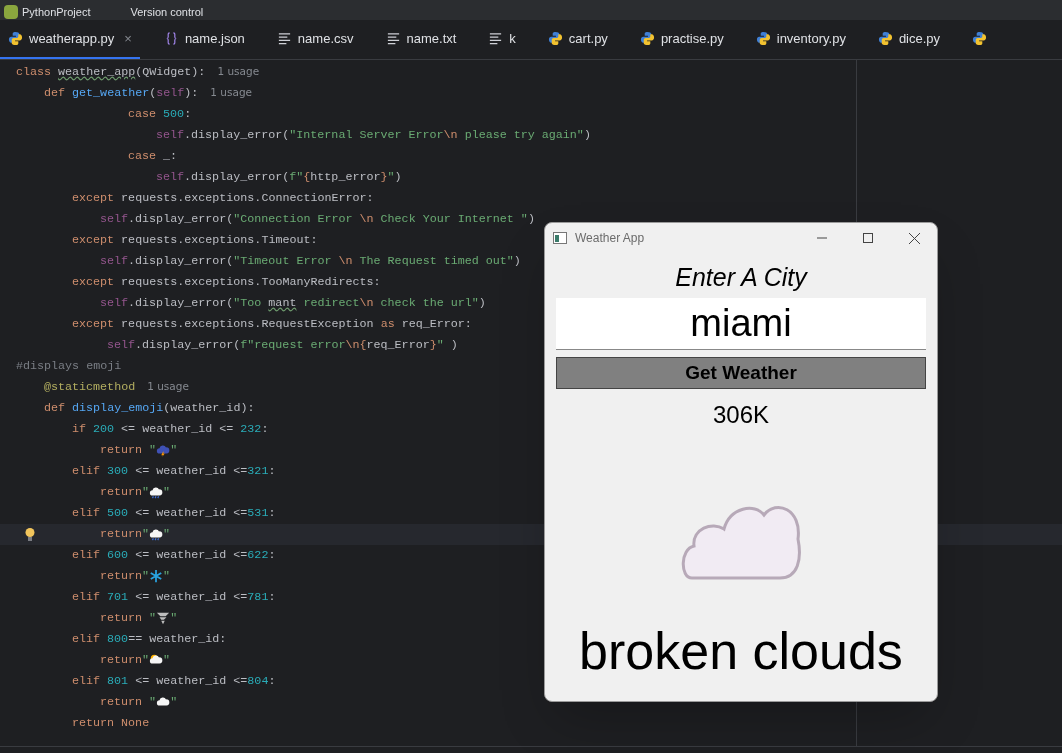 The width and height of the screenshot is (1062, 753). What do you see at coordinates (128, 38) in the screenshot?
I see `close-tab-button: ×` at bounding box center [128, 38].